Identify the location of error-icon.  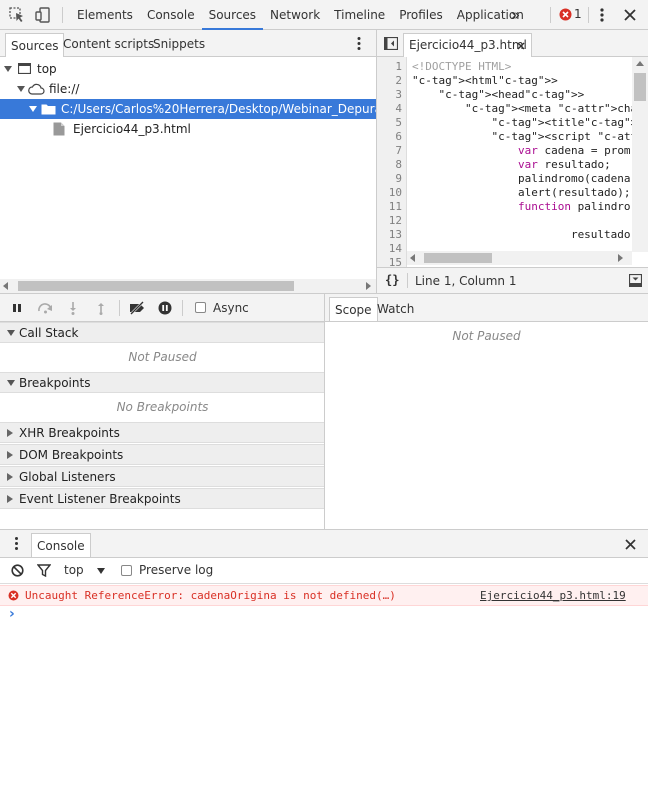
(565, 14).